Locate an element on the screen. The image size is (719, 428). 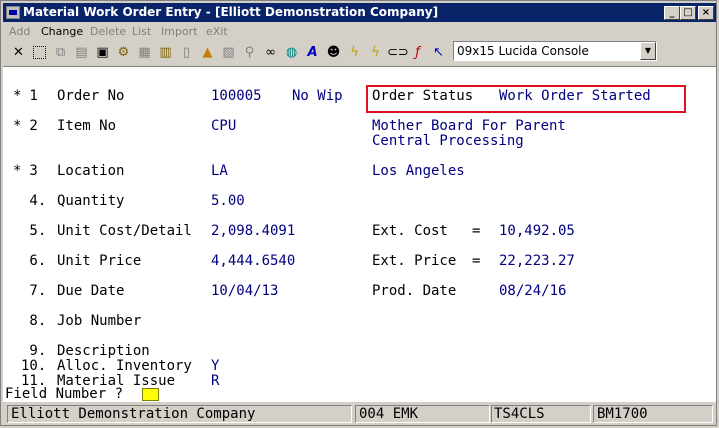
order-no-value: 100005 is located at coordinates (236, 96).